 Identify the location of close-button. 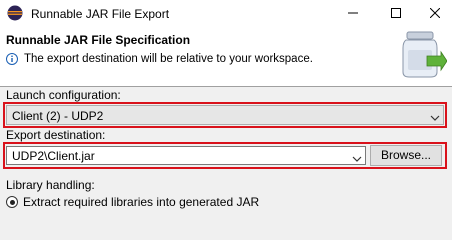
(434, 14).